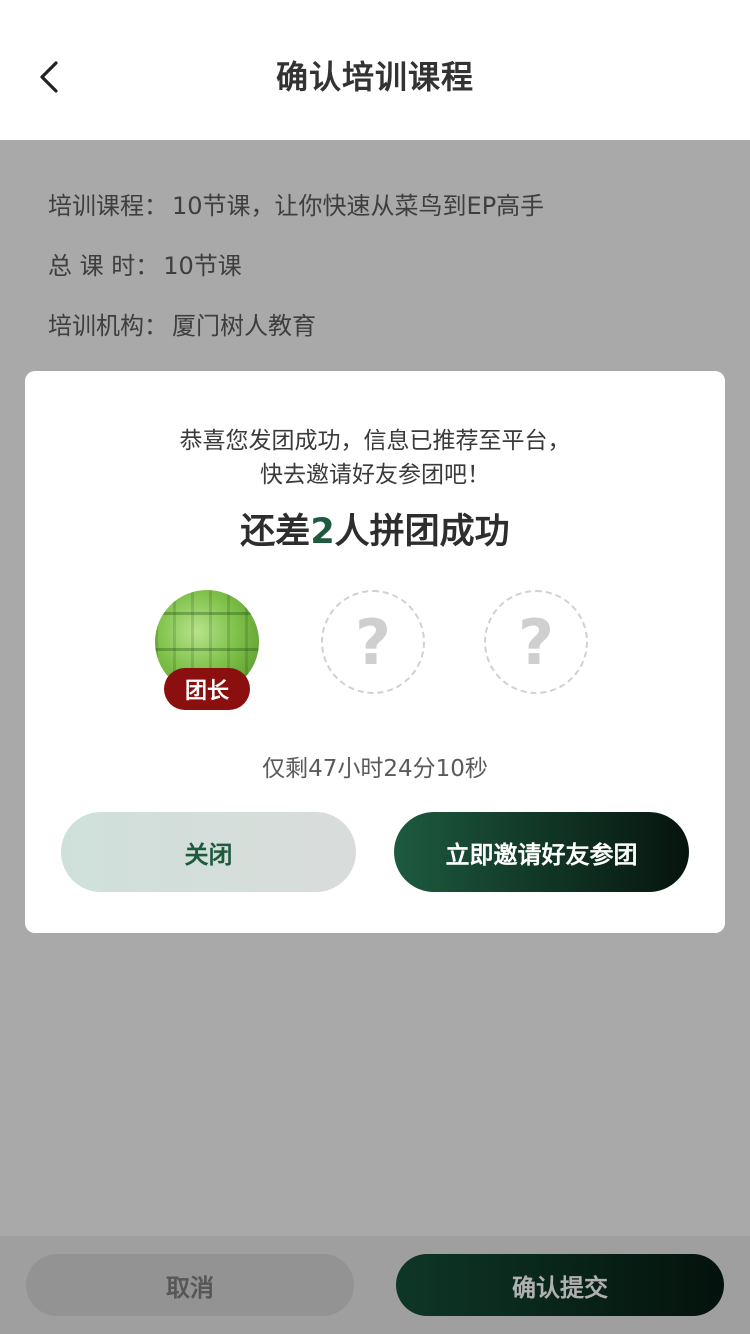 The image size is (750, 1334). Describe the element at coordinates (108, 326) in the screenshot. I see `info-org-label: 培训机构：` at that location.